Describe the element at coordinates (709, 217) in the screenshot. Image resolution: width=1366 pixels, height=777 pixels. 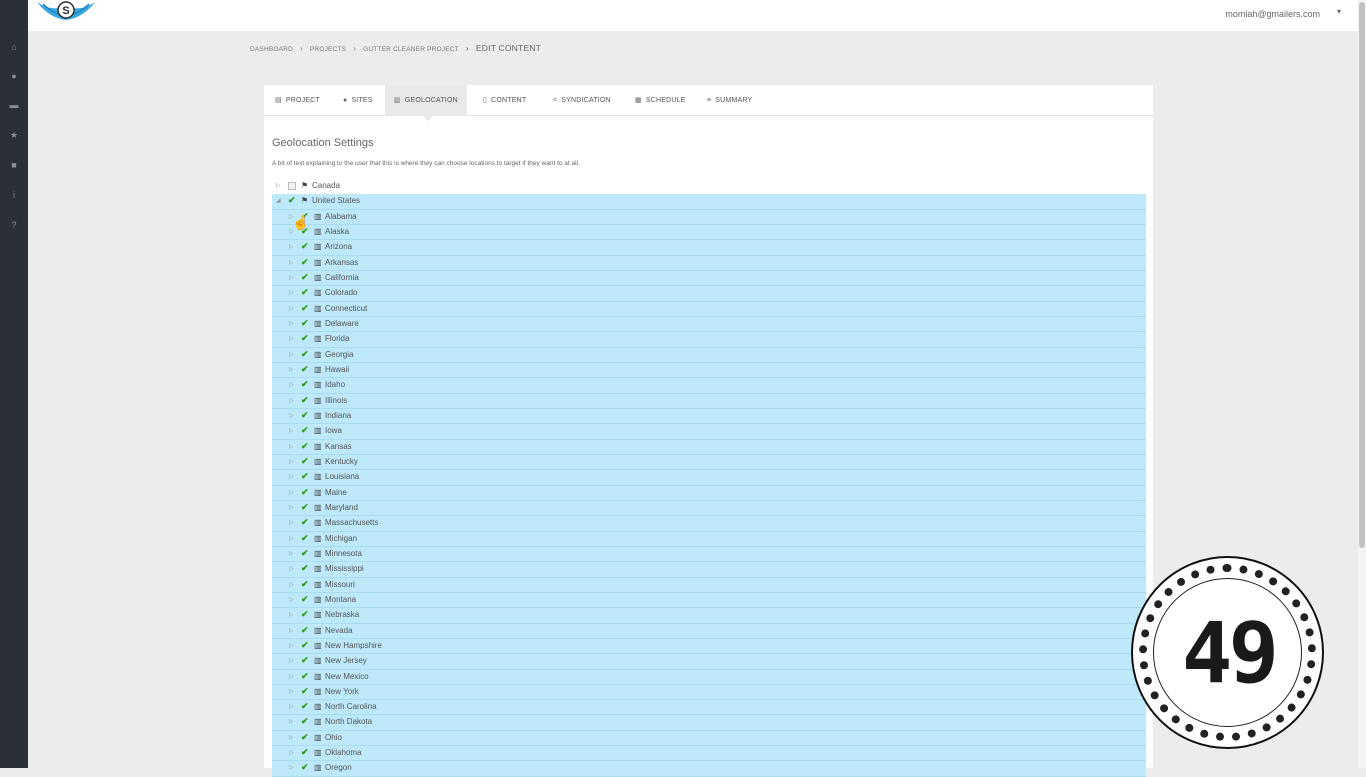
I see `tree-state-row: ▷ ✔ ▥ Alabama` at that location.